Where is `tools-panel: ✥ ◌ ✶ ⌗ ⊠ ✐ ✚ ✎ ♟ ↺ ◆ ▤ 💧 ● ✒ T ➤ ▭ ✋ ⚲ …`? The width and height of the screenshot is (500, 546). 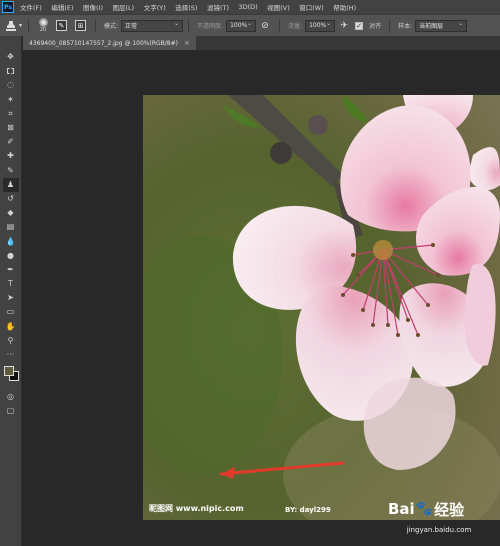
tools-panel: ✥ ◌ ✶ ⌗ ⊠ ✐ ✚ ✎ ♟ ↺ ◆ ▤ 💧 ● ✒ T ➤ ▭ ✋ ⚲ … is located at coordinates (11, 291).